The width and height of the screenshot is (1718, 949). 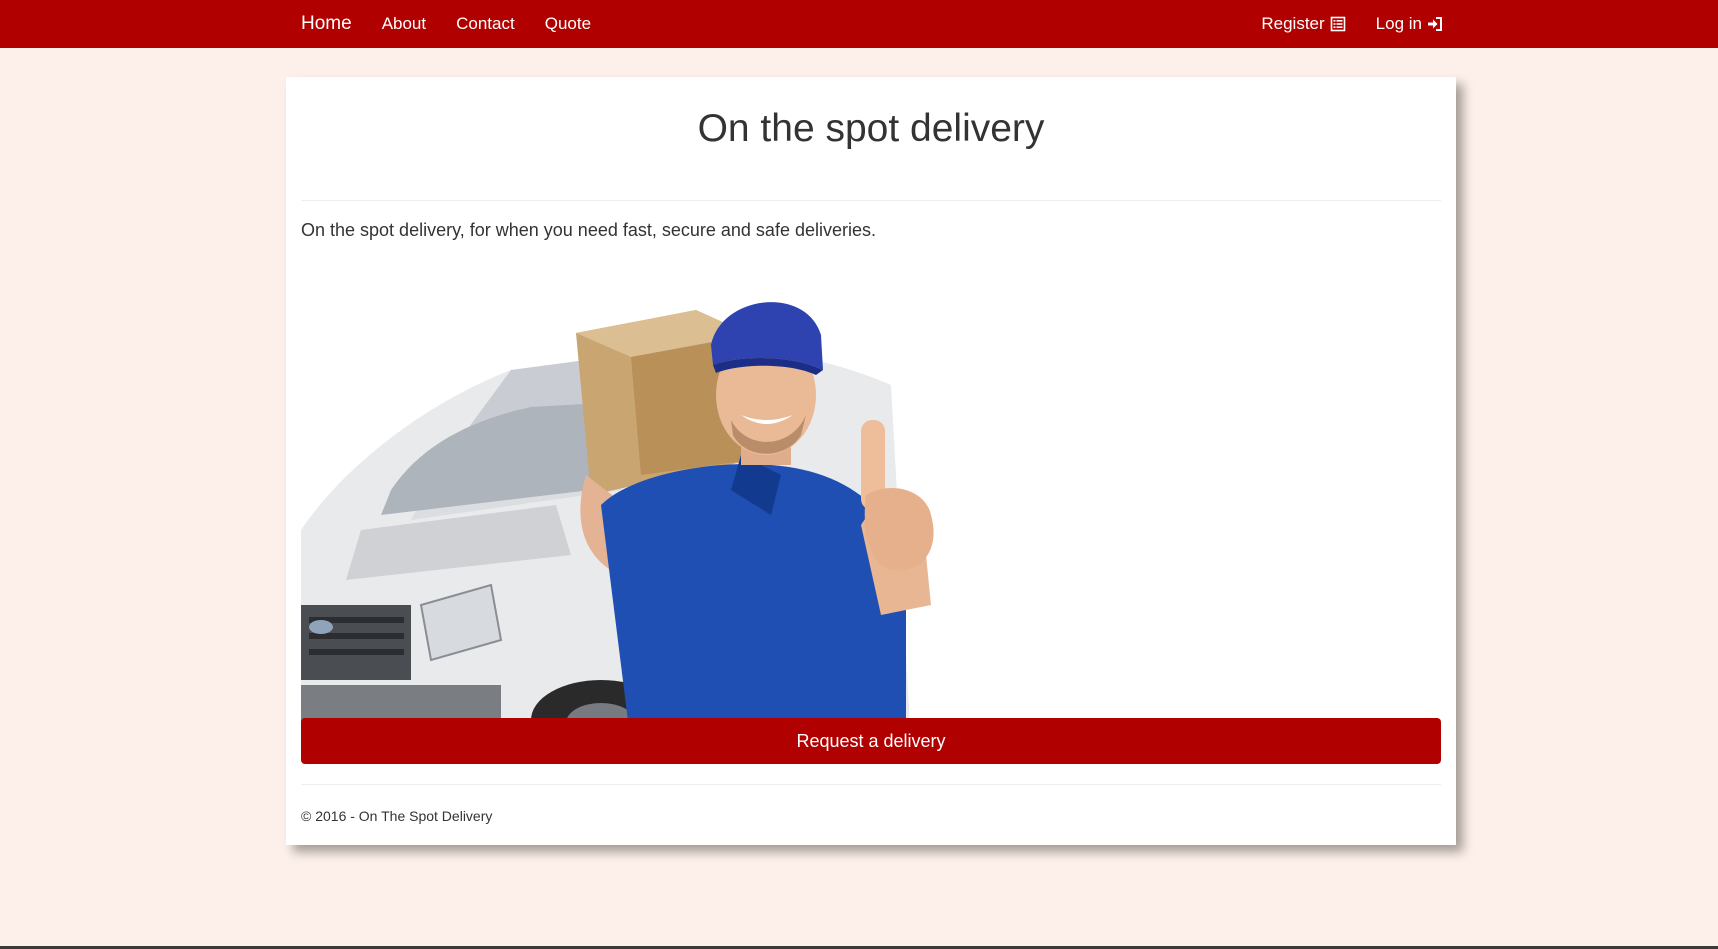 What do you see at coordinates (871, 24) in the screenshot?
I see `navbar-container: Home About Contact Quote Register Log in` at bounding box center [871, 24].